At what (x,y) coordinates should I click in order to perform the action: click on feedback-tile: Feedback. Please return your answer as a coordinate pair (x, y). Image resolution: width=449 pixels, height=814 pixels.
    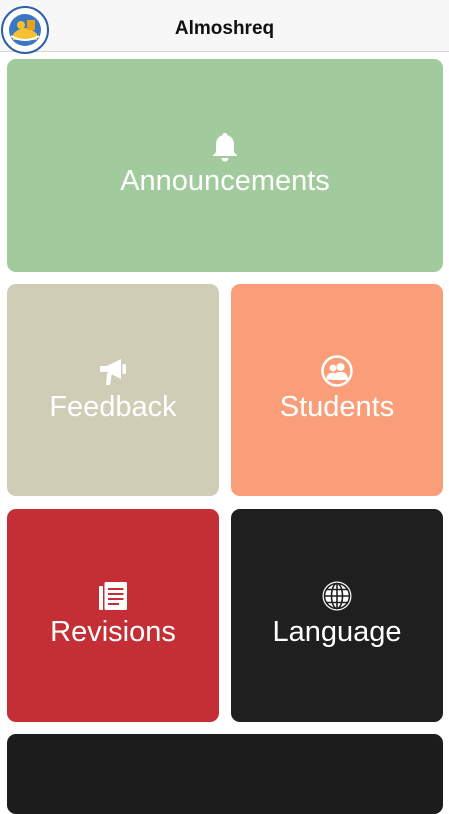
    Looking at the image, I should click on (113, 390).